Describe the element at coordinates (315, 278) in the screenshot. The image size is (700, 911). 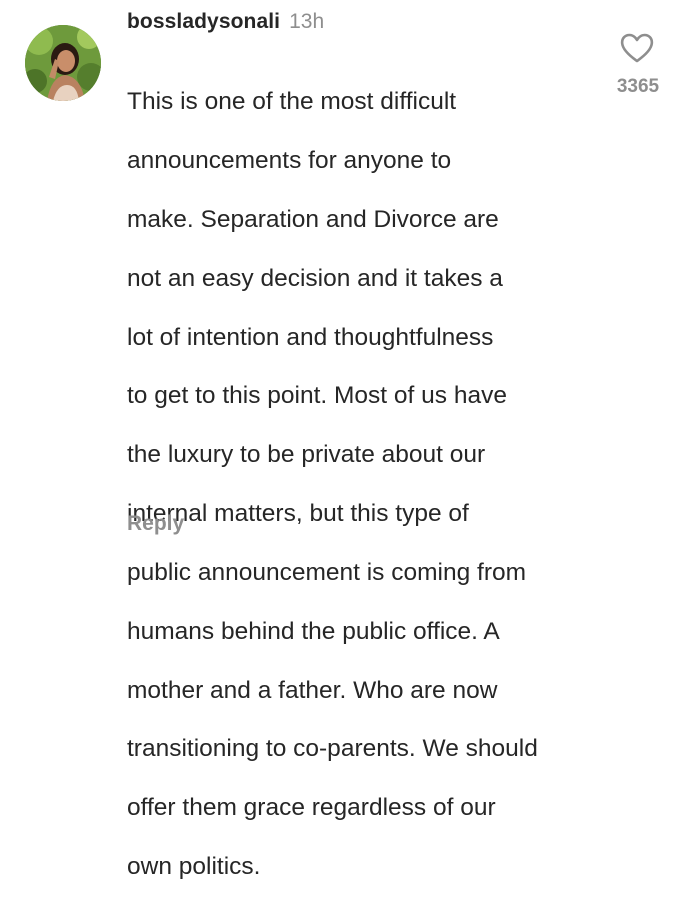
I see `comment-text-line: not an easy decision and it takes a` at that location.